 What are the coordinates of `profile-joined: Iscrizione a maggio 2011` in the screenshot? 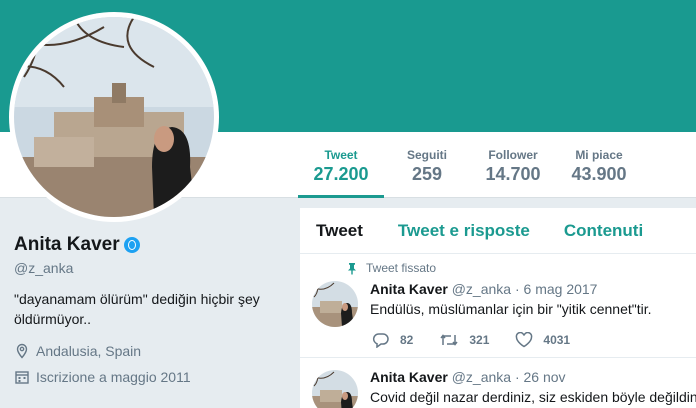 It's located at (149, 377).